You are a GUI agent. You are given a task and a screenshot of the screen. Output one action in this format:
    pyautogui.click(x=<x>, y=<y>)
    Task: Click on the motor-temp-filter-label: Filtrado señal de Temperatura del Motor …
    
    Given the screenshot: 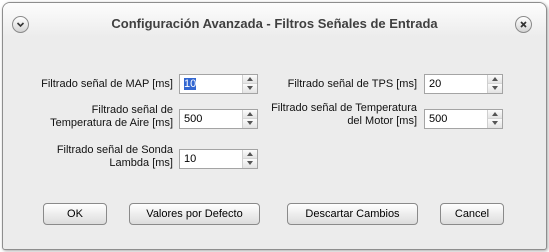 What is the action you would take?
    pyautogui.click(x=335, y=115)
    